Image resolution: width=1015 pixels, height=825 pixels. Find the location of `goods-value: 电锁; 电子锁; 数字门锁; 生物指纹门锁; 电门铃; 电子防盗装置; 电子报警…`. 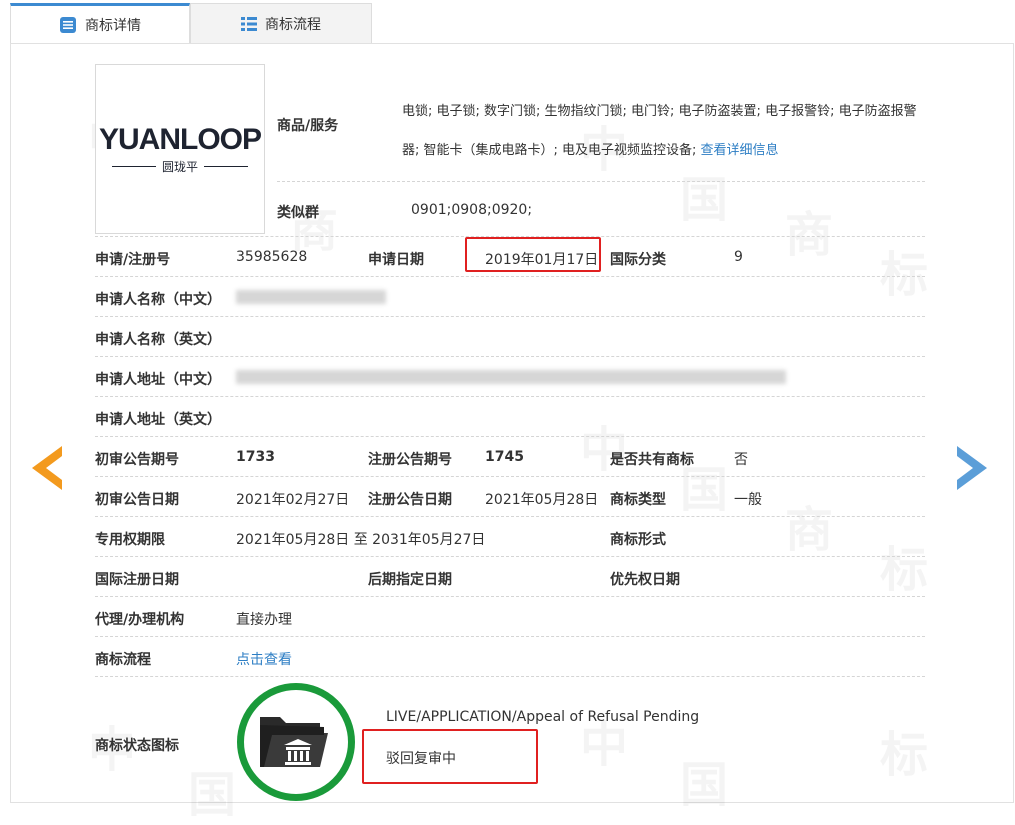

goods-value: 电锁; 电子锁; 数字门锁; 生物指纹门锁; 电门铃; 电子防盗装置; 电子报警… is located at coordinates (659, 131).